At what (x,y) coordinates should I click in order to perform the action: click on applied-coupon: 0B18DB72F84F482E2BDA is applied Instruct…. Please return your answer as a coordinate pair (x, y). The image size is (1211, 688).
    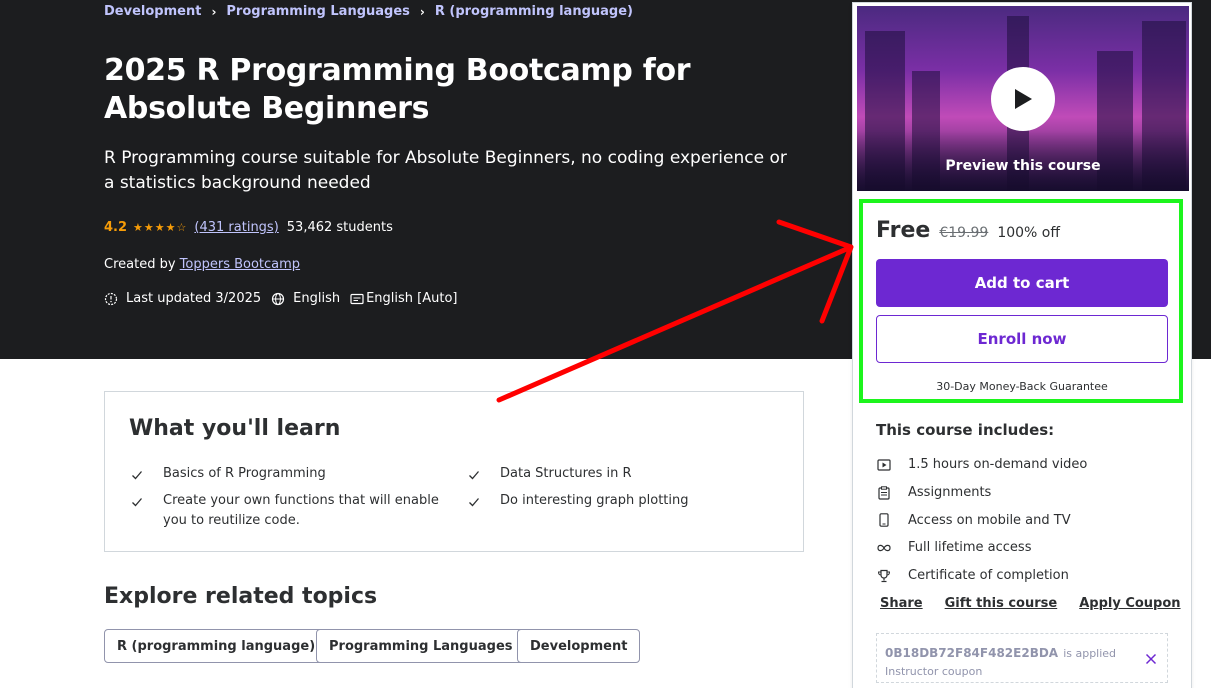
    Looking at the image, I should click on (1022, 658).